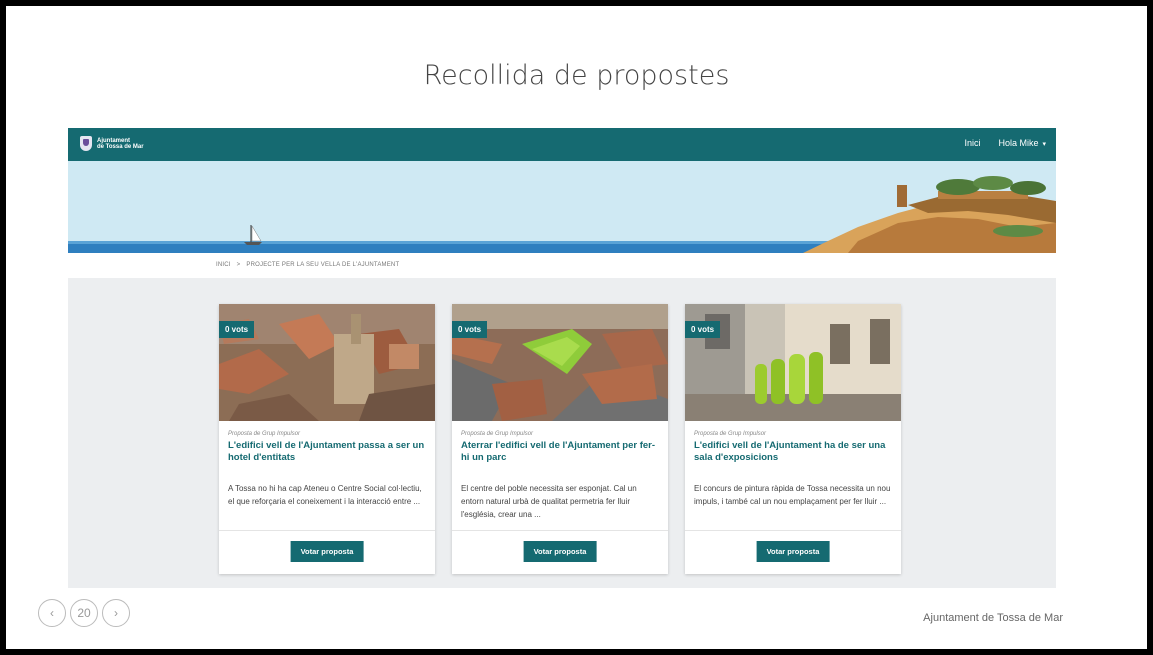  What do you see at coordinates (972, 143) in the screenshot?
I see `nav-home-link: Inici` at bounding box center [972, 143].